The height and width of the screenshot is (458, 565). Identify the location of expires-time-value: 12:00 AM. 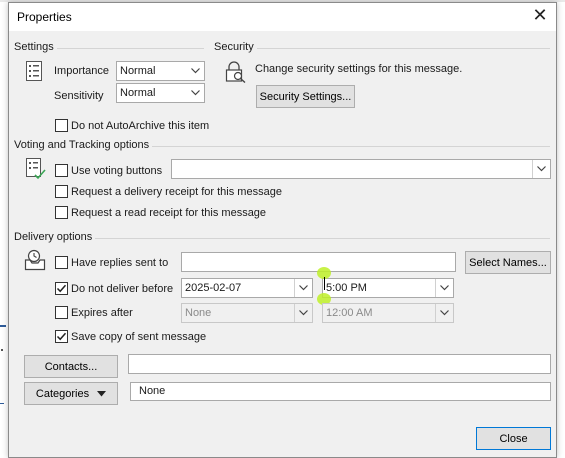
(349, 313).